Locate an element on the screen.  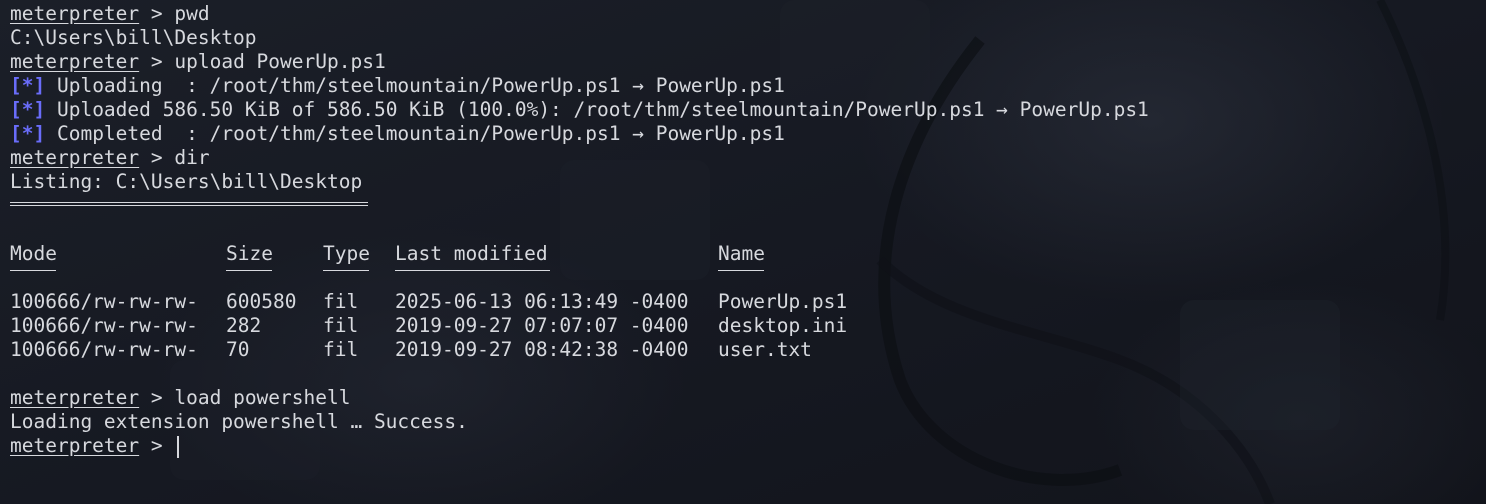
modified-divider is located at coordinates (472, 270).